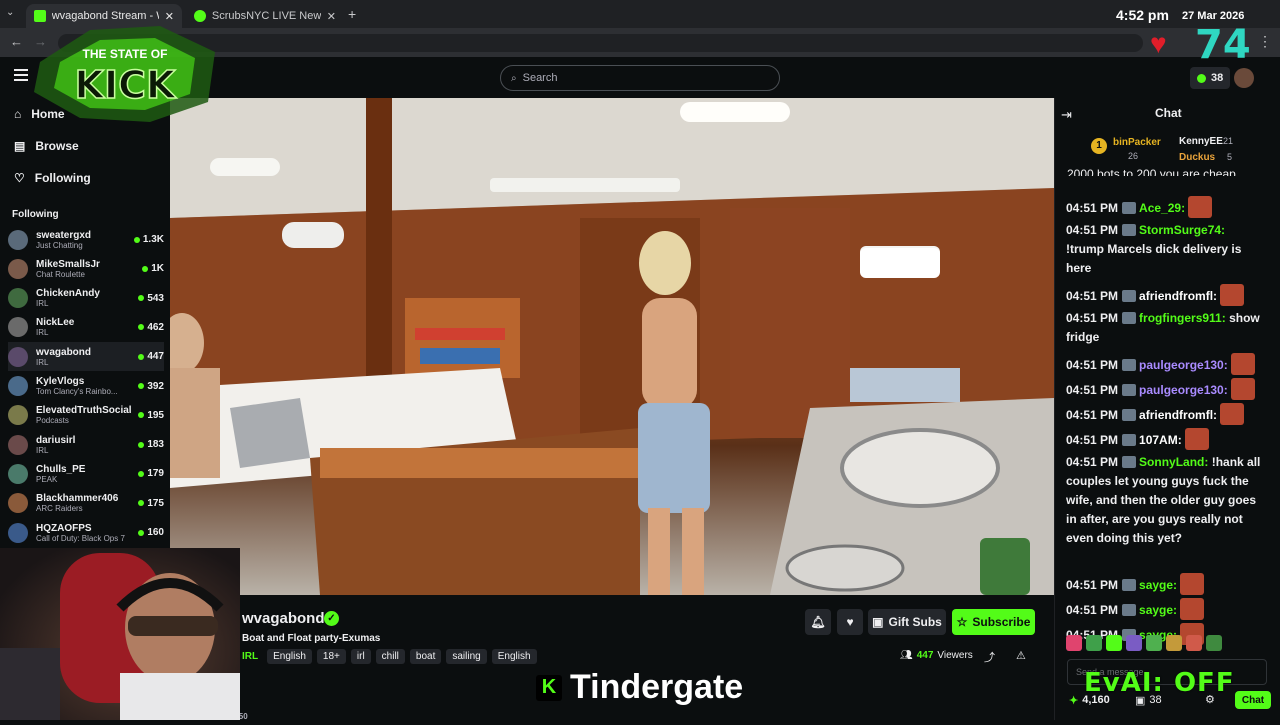 The width and height of the screenshot is (1280, 725). I want to click on channel-name: wvagabond, so click(64, 352).